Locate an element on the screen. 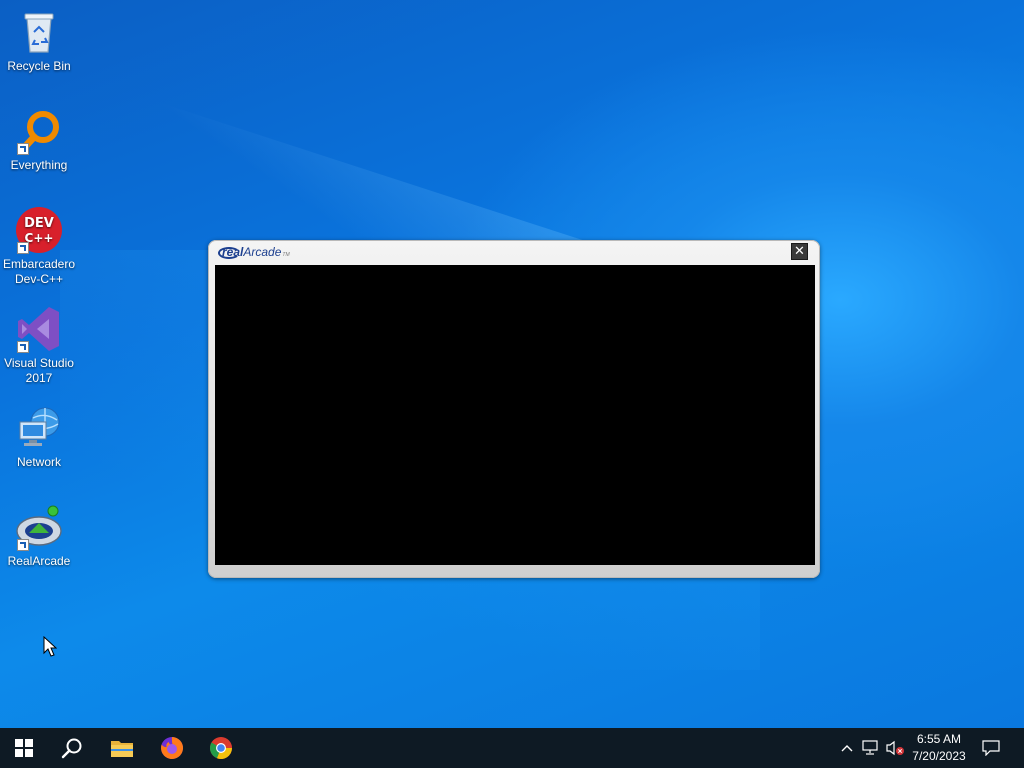  action-center-button is located at coordinates (991, 748).